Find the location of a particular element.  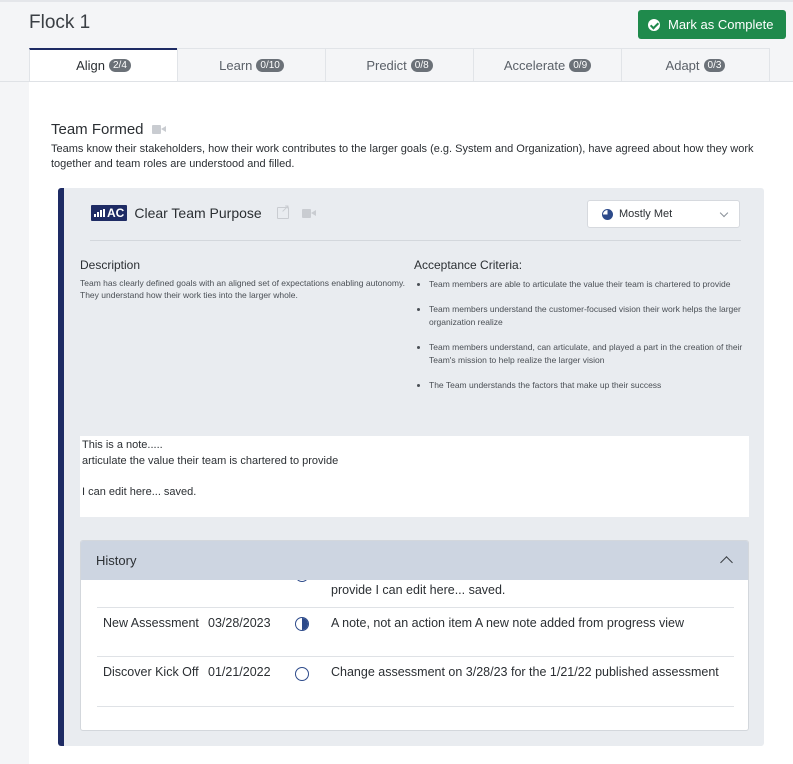

assessment-status-select: Mostly Met is located at coordinates (663, 214).